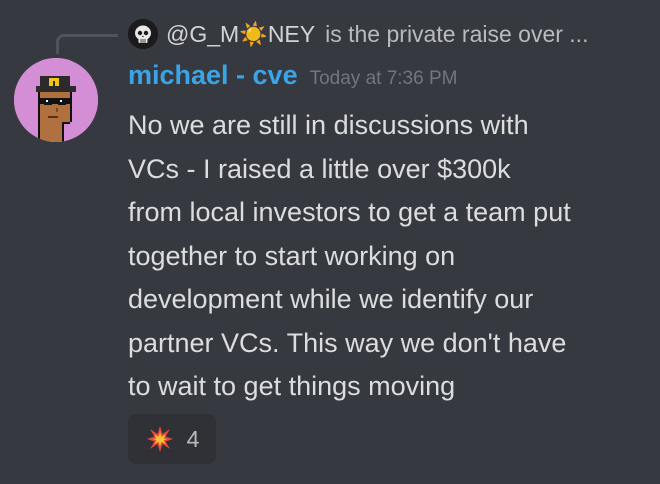 The image size is (660, 484). Describe the element at coordinates (347, 342) in the screenshot. I see `message-line: partner VCs. This way we don't have` at that location.